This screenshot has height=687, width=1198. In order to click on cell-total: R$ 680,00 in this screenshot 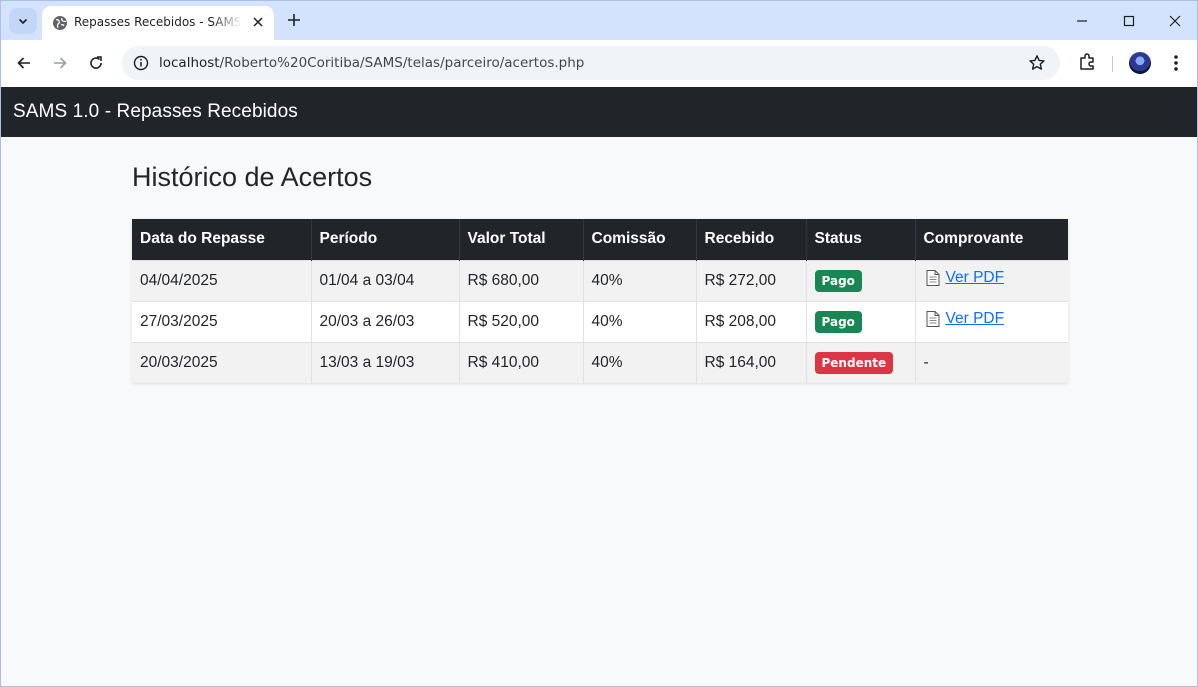, I will do `click(521, 280)`.